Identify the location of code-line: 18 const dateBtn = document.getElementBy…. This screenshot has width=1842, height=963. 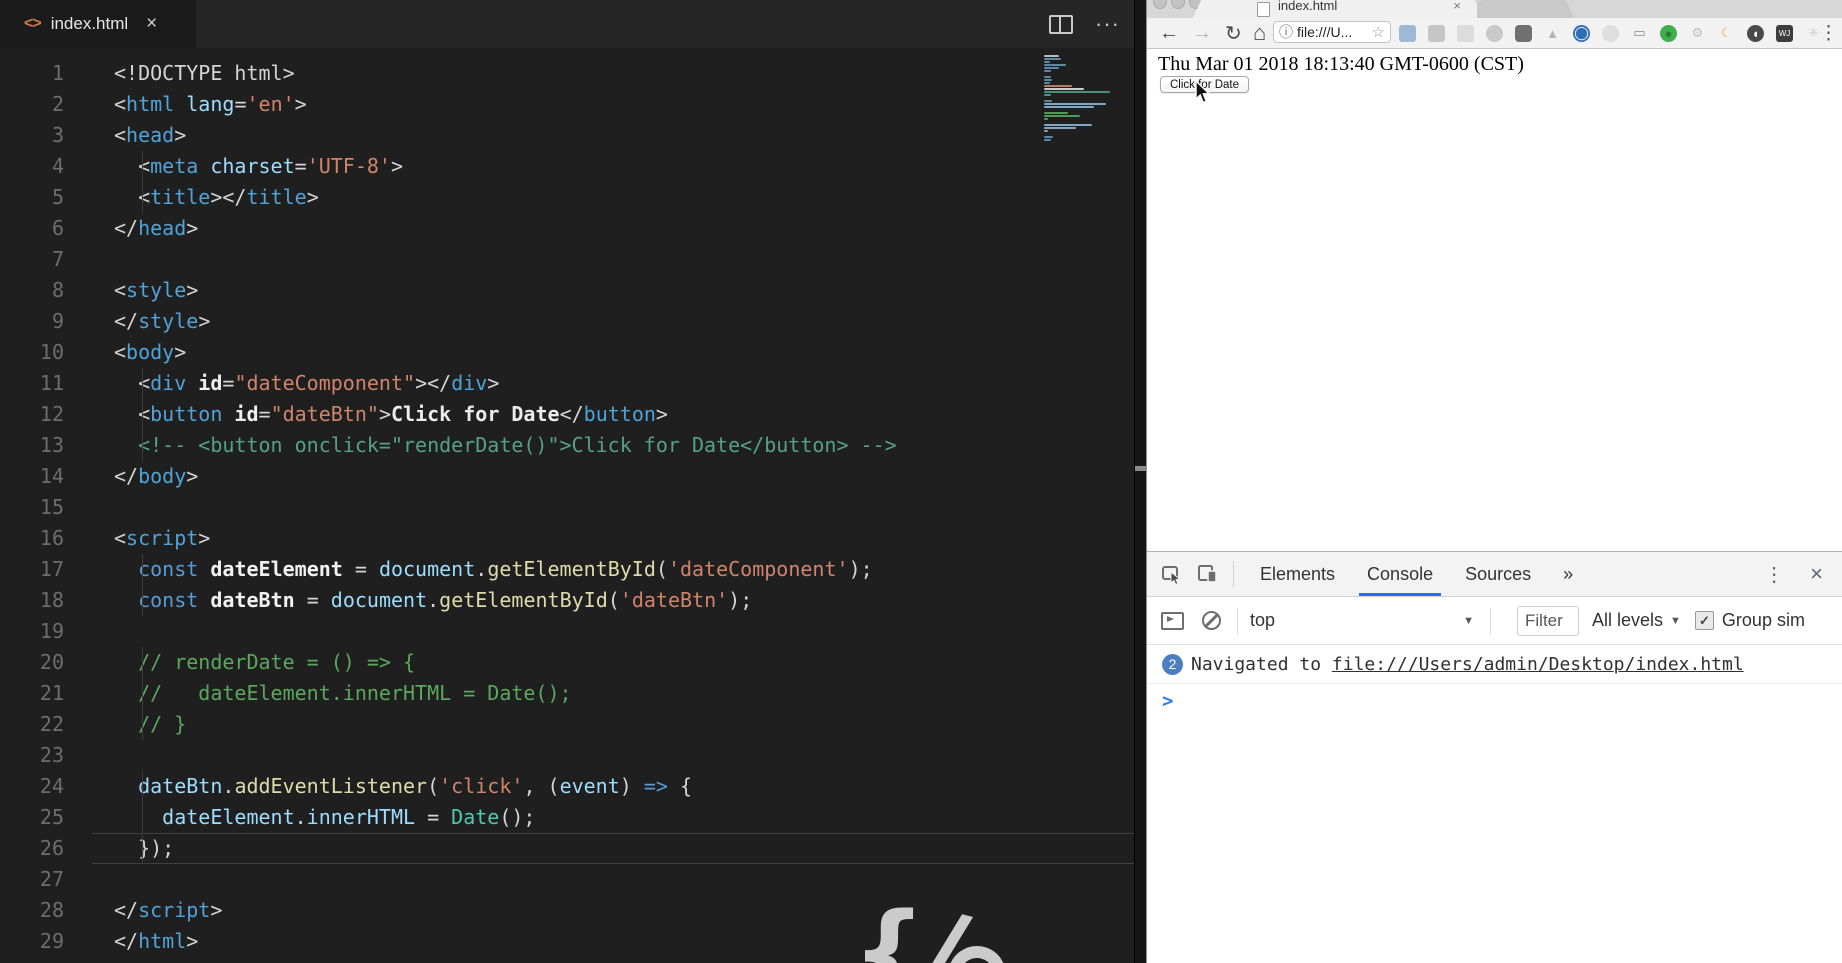
(567, 600).